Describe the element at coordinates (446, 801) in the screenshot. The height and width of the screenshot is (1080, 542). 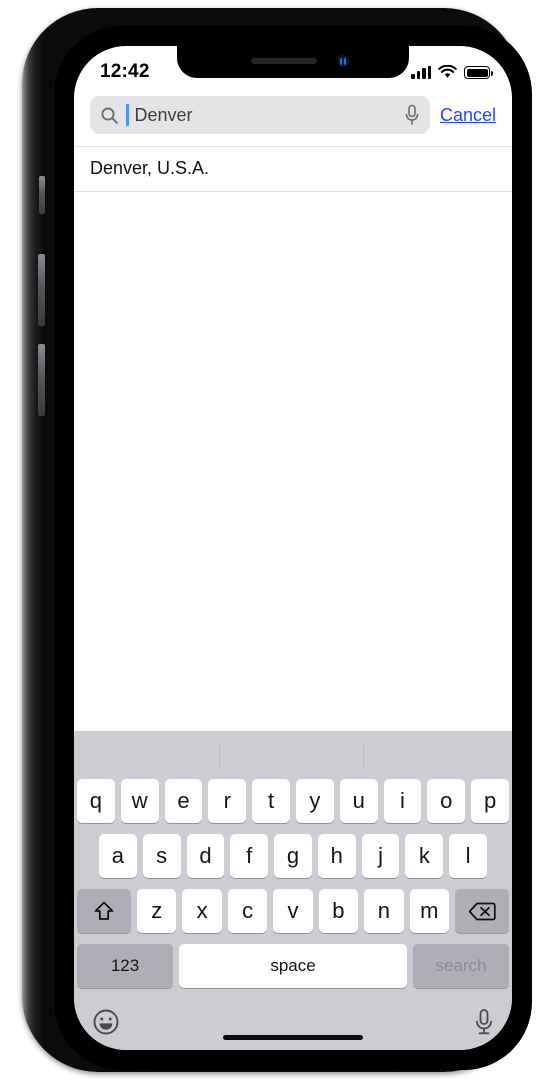
I see `key-o: o` at that location.